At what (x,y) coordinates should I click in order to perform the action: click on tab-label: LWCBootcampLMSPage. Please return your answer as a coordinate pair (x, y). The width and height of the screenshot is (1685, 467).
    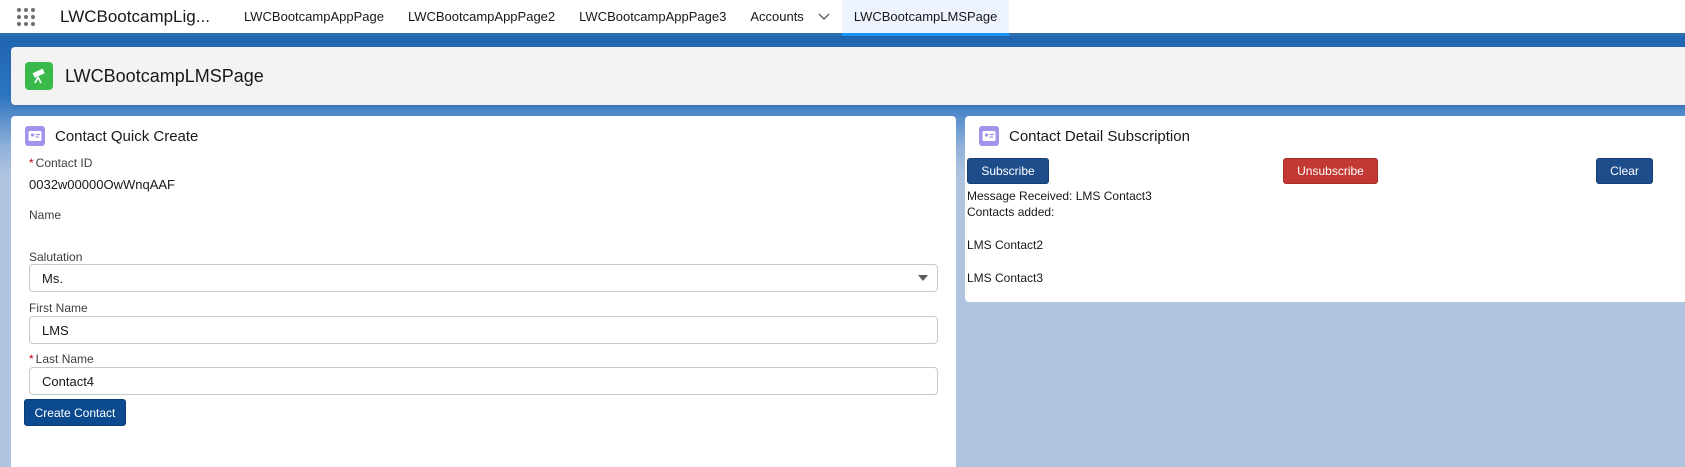
    Looking at the image, I should click on (925, 16).